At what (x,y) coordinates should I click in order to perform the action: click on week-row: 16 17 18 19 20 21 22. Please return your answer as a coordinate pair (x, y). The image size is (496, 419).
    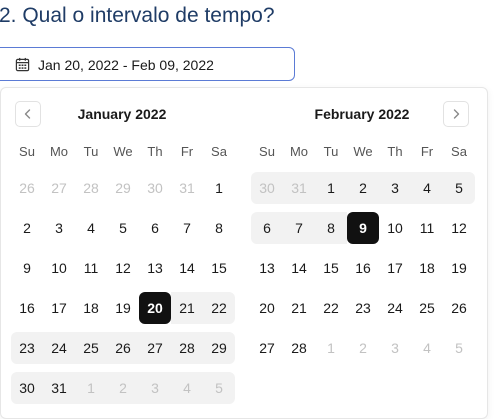
    Looking at the image, I should click on (123, 308).